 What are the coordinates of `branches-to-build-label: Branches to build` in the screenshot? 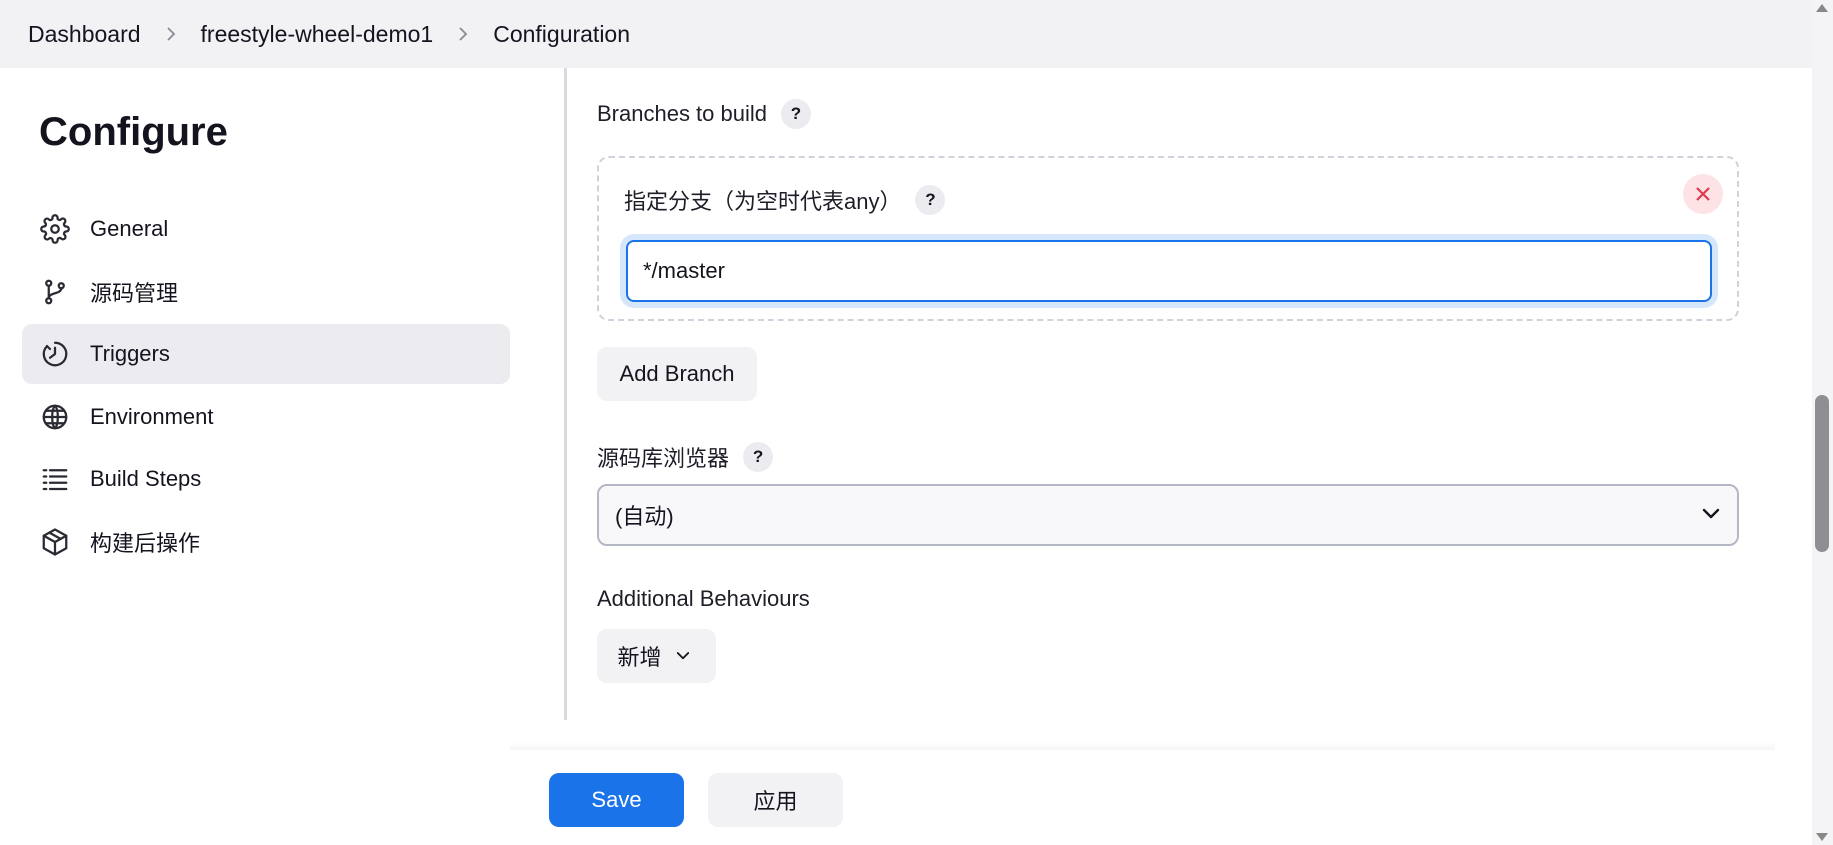 It's located at (682, 113).